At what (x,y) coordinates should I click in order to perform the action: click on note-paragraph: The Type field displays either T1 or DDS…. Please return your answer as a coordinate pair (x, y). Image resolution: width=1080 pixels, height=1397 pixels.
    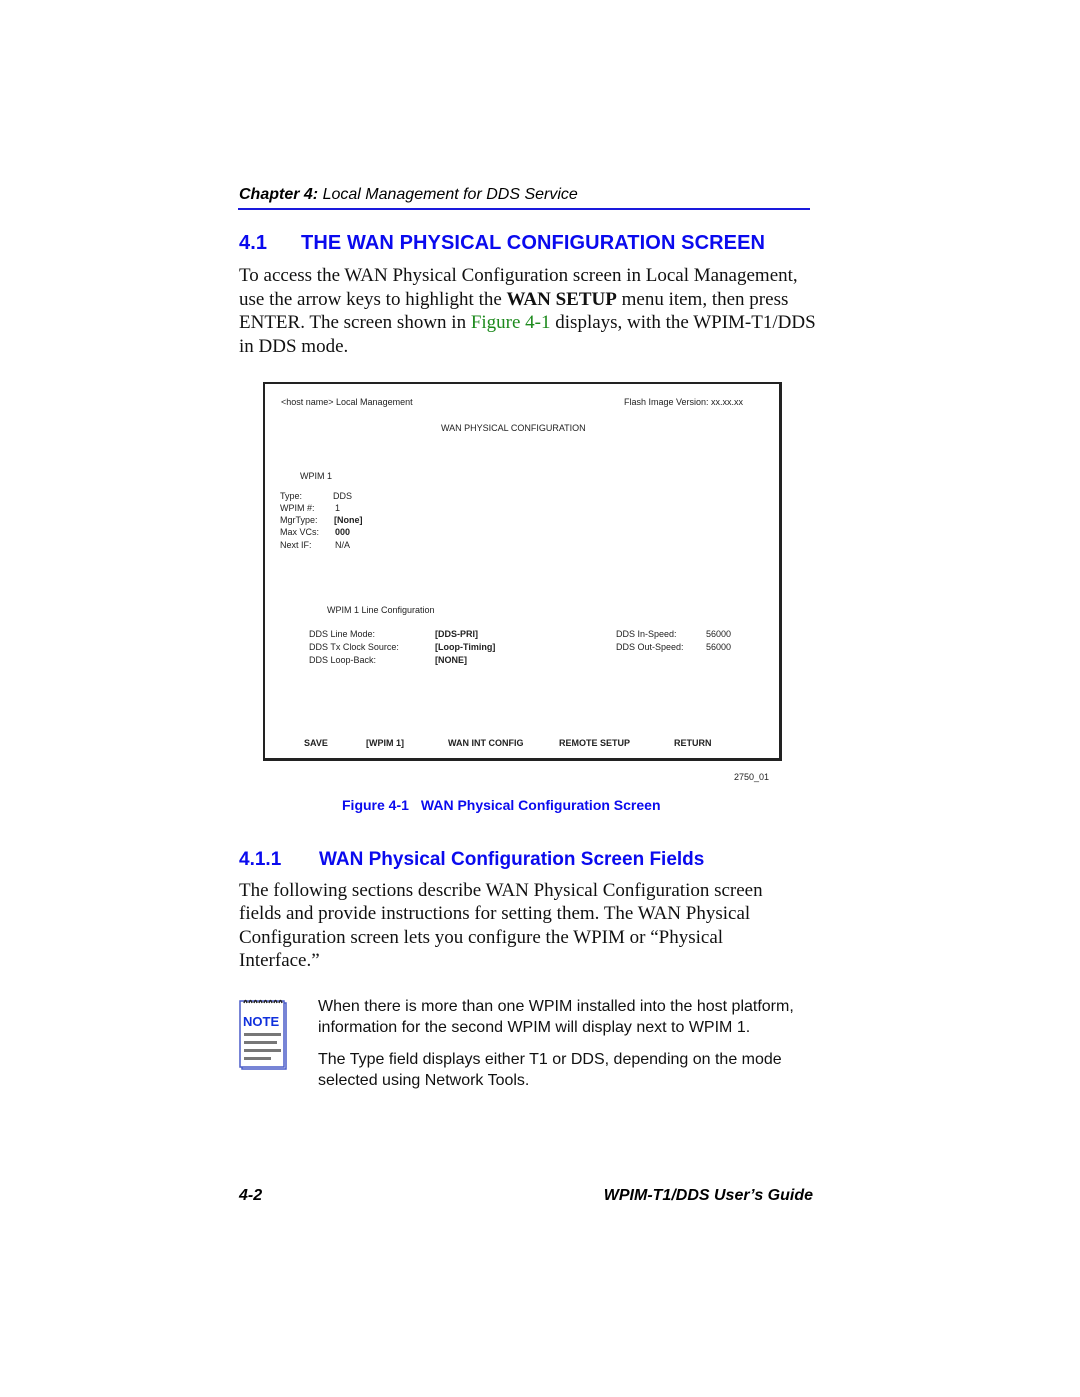
    Looking at the image, I should click on (550, 1070).